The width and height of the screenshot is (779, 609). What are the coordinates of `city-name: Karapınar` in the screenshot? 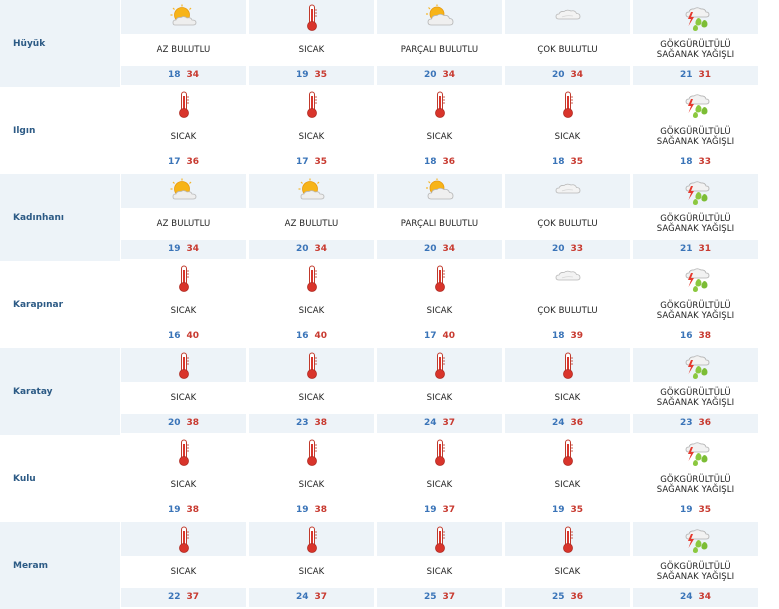 It's located at (60, 304).